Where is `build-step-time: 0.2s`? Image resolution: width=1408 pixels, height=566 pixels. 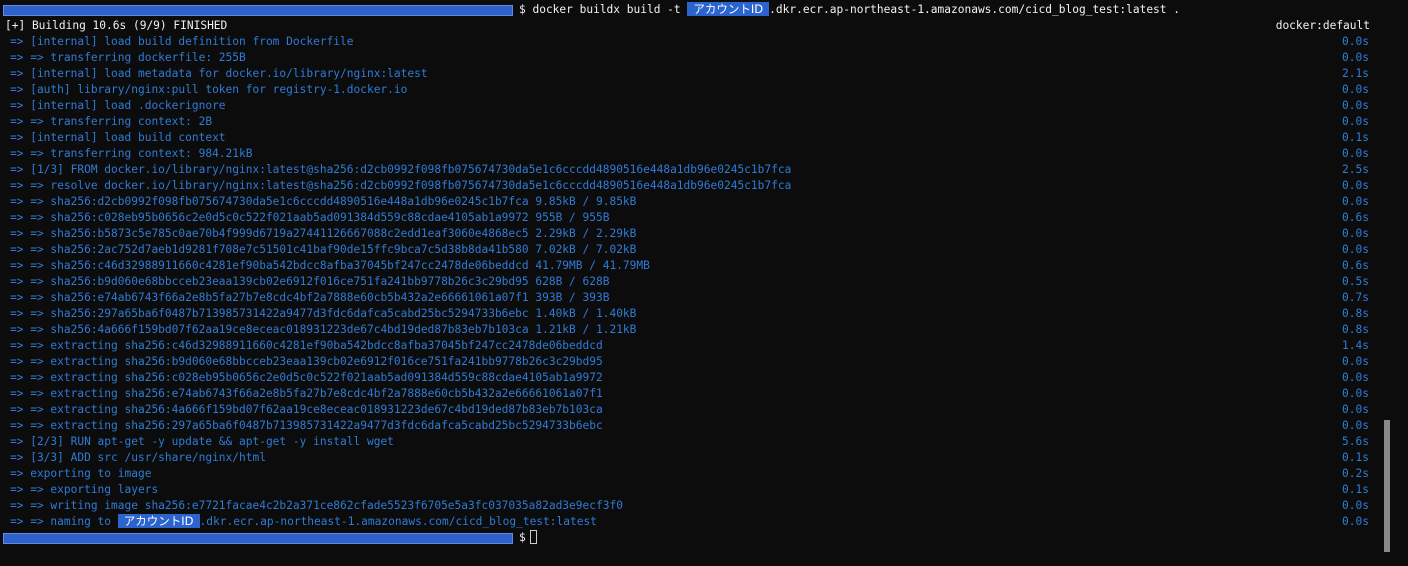 build-step-time: 0.2s is located at coordinates (1355, 473).